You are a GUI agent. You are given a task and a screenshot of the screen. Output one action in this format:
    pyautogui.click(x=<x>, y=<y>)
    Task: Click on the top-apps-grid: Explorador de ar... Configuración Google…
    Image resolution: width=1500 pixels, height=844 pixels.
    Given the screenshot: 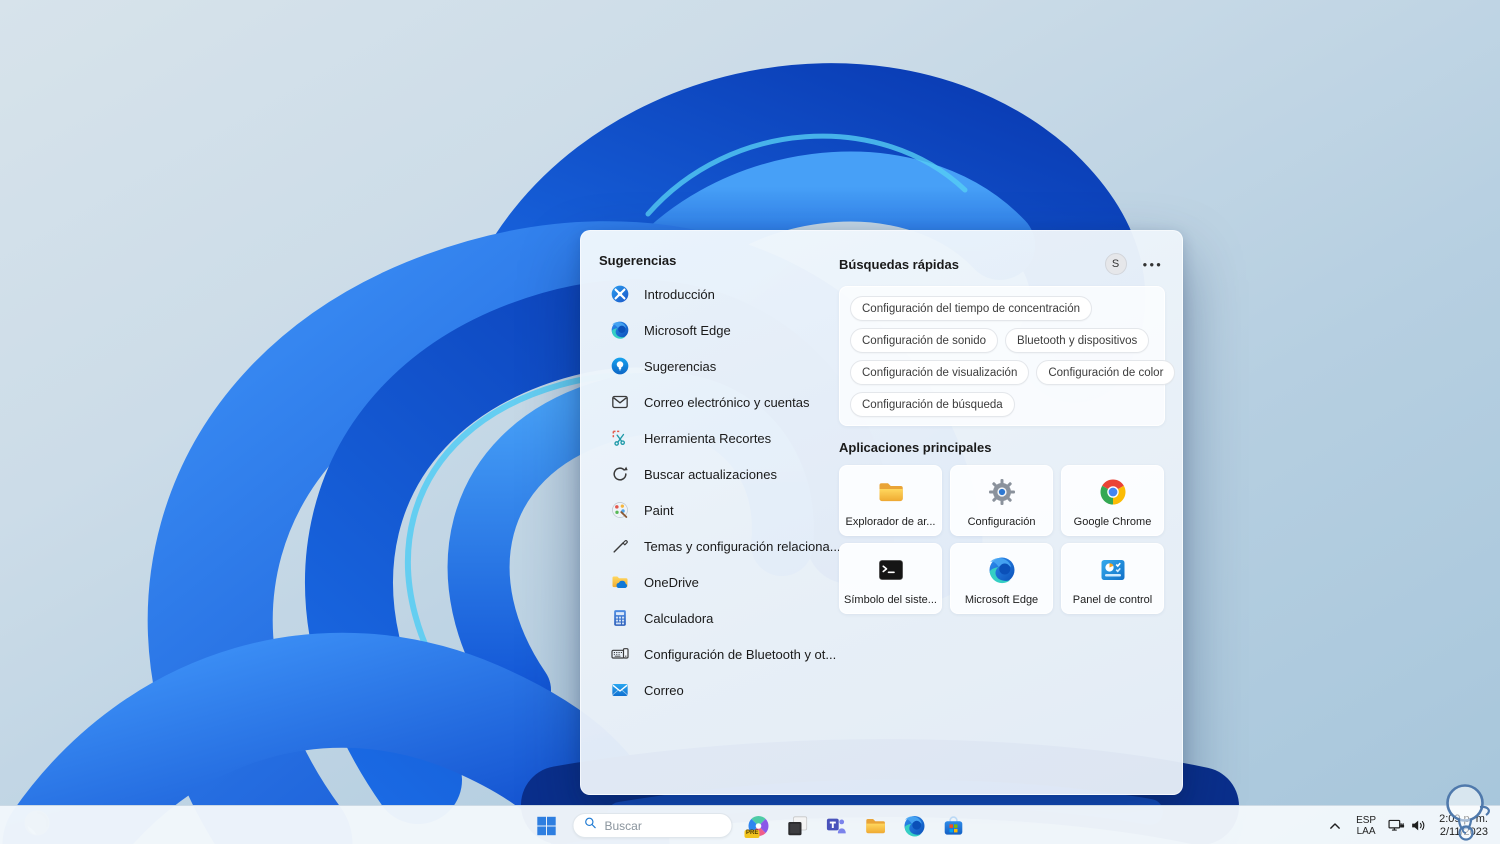 What is the action you would take?
    pyautogui.click(x=1002, y=539)
    